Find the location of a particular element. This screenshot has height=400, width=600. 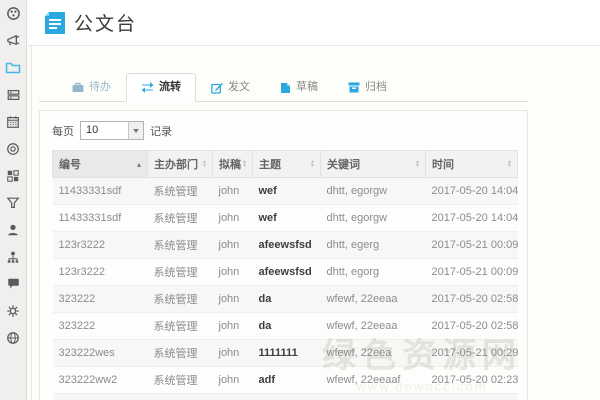

draft-file-icon is located at coordinates (285, 88).